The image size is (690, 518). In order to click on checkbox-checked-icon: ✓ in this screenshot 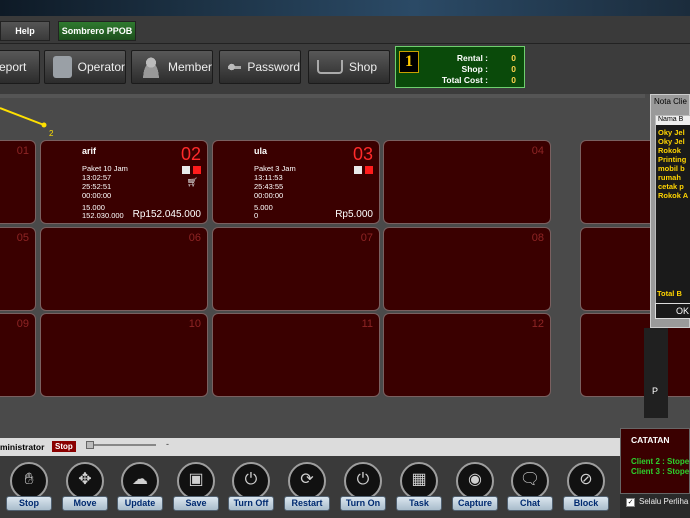, I will do `click(630, 502)`.